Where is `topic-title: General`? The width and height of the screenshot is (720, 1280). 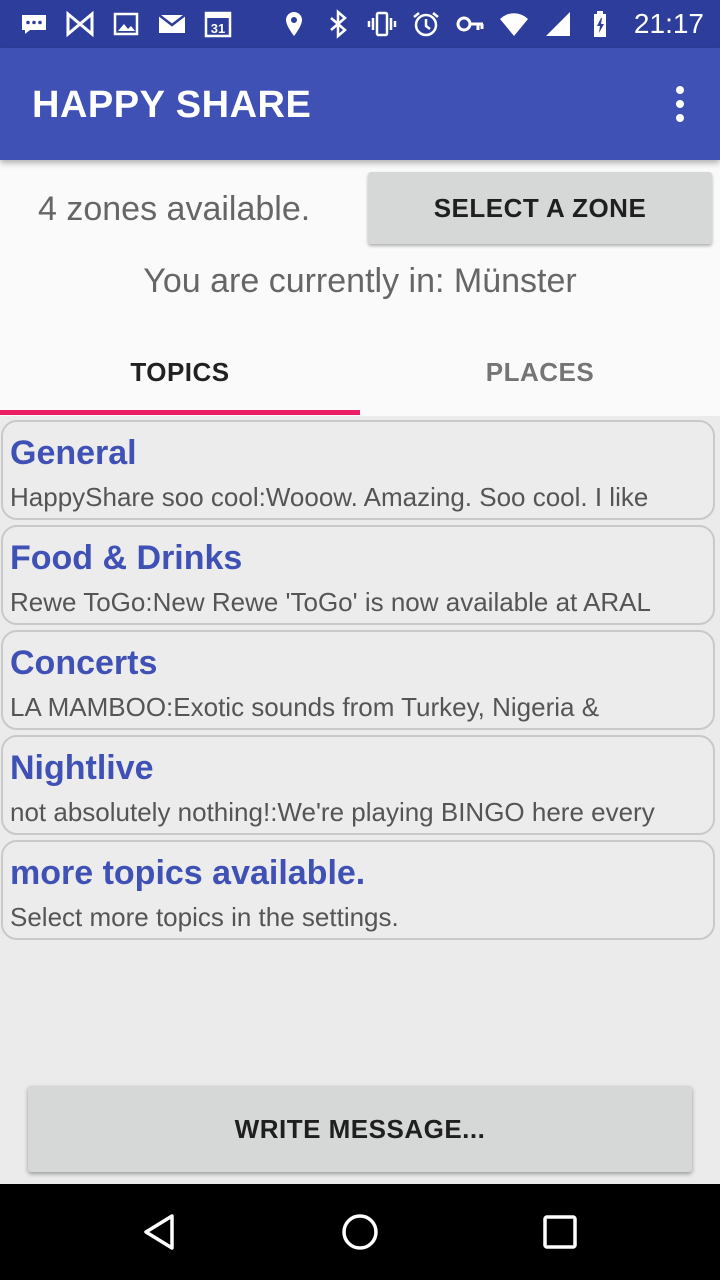 topic-title: General is located at coordinates (73, 453).